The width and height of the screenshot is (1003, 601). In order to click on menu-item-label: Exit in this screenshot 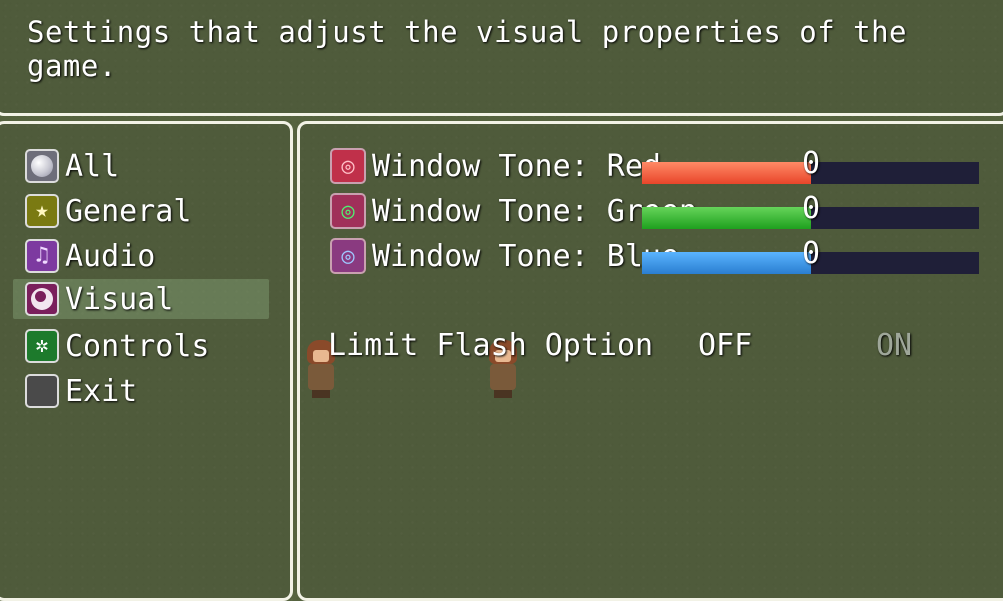, I will do `click(101, 391)`.